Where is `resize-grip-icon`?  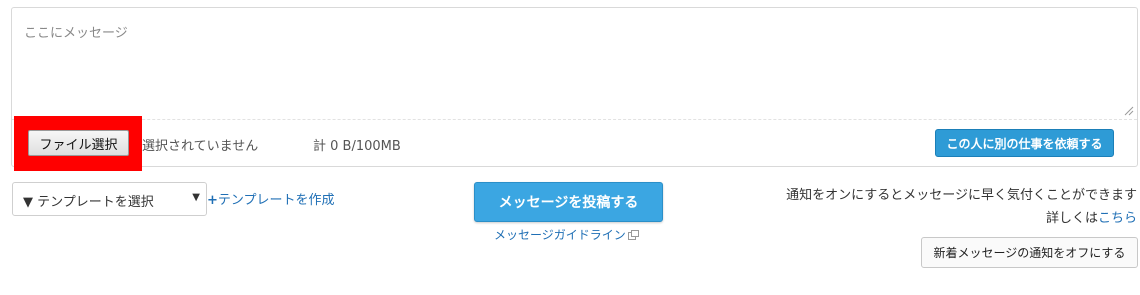 resize-grip-icon is located at coordinates (1129, 111).